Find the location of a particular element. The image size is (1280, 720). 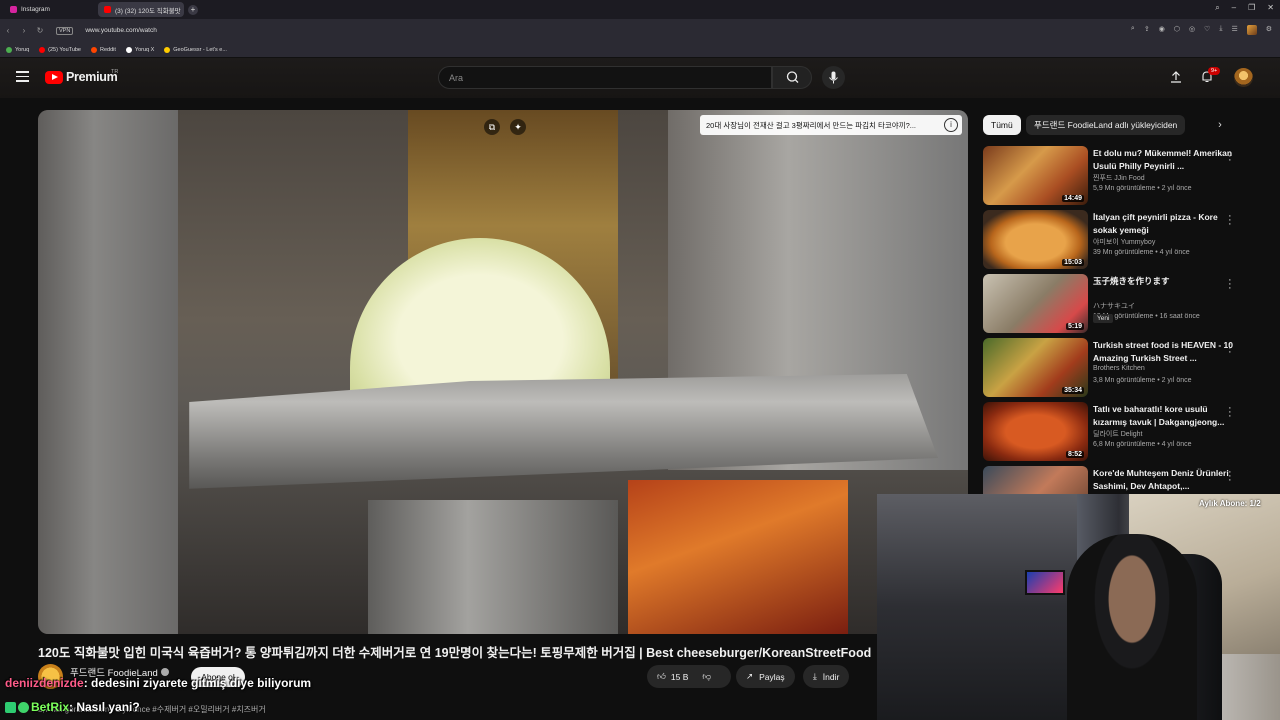

account-avatar is located at coordinates (1243, 77).